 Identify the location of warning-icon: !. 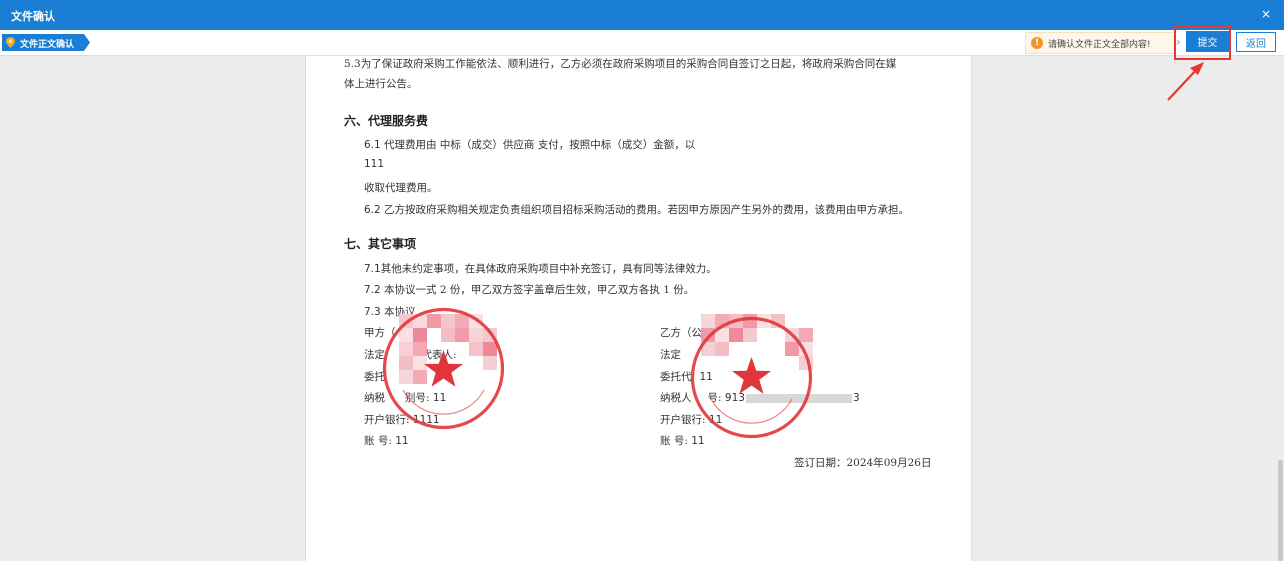
(1037, 43).